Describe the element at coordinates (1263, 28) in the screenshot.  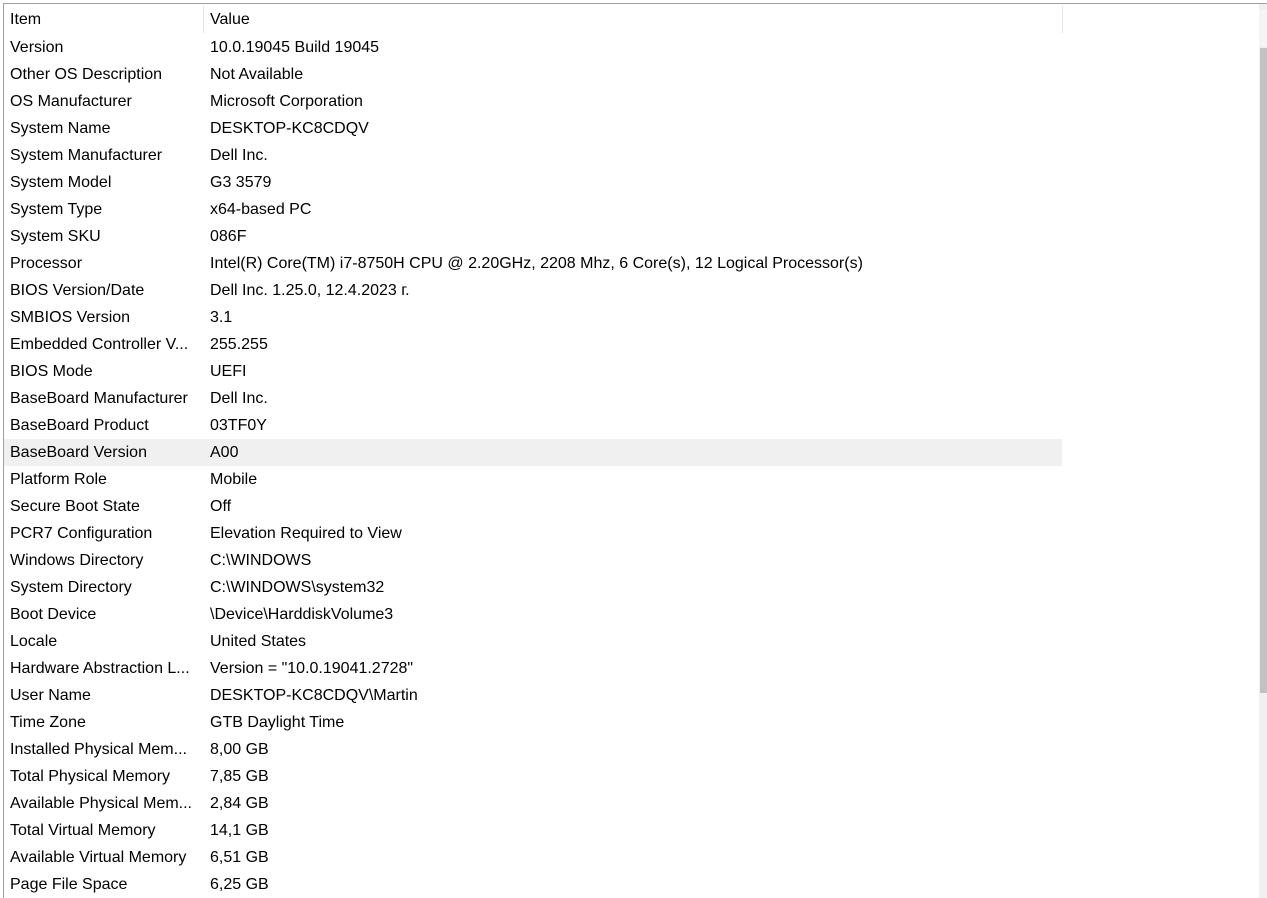
I see `chevron-up-icon` at that location.